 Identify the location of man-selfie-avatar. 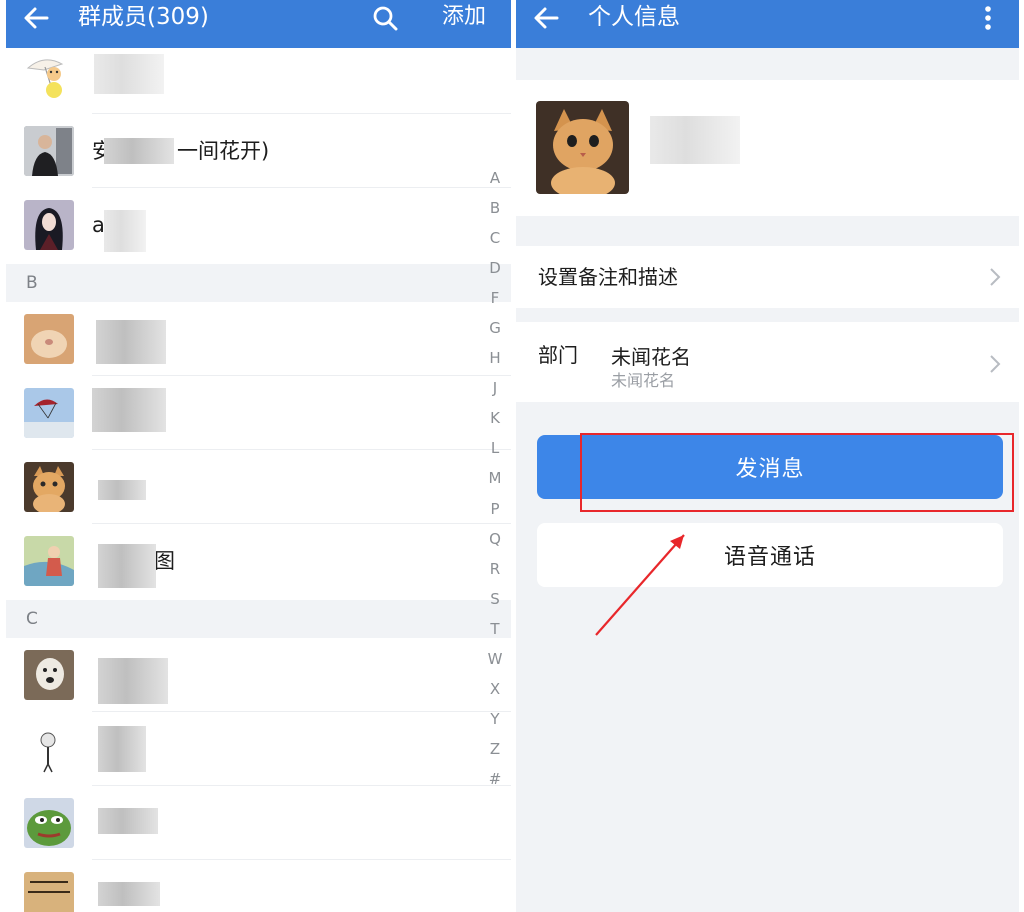
(49, 151).